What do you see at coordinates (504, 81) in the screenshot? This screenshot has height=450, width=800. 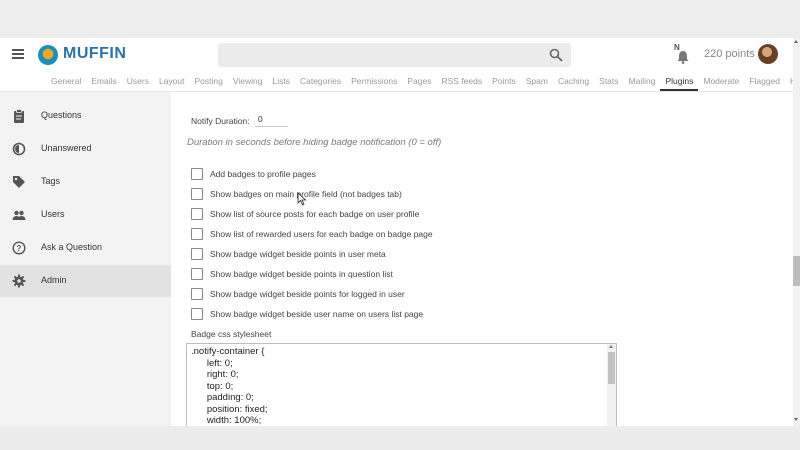 I see `tab-points: Points` at bounding box center [504, 81].